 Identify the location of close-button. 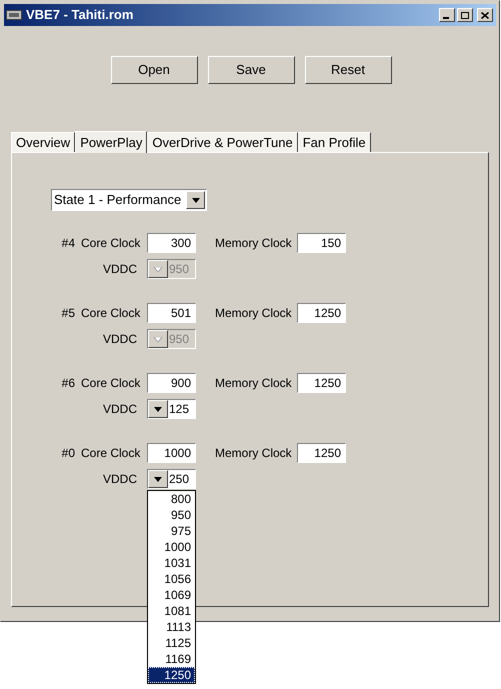
(485, 15).